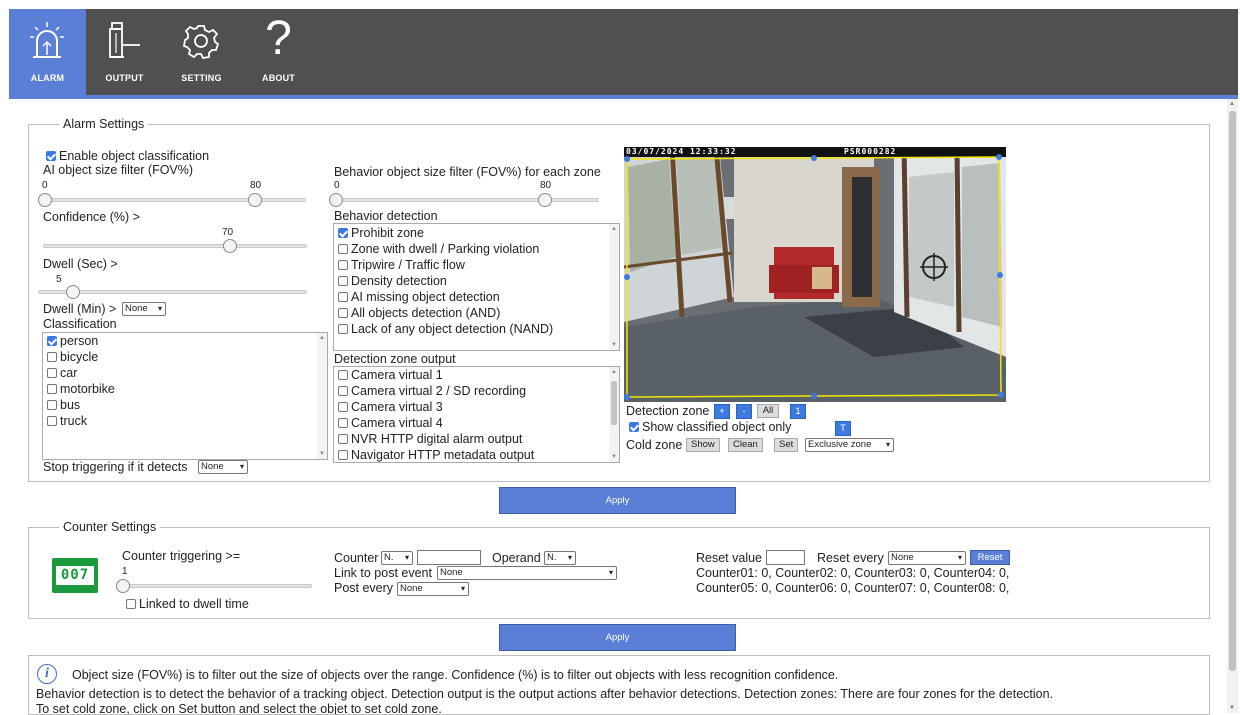 This screenshot has width=1240, height=715. I want to click on list-item: All objects detection (AND), so click(419, 313).